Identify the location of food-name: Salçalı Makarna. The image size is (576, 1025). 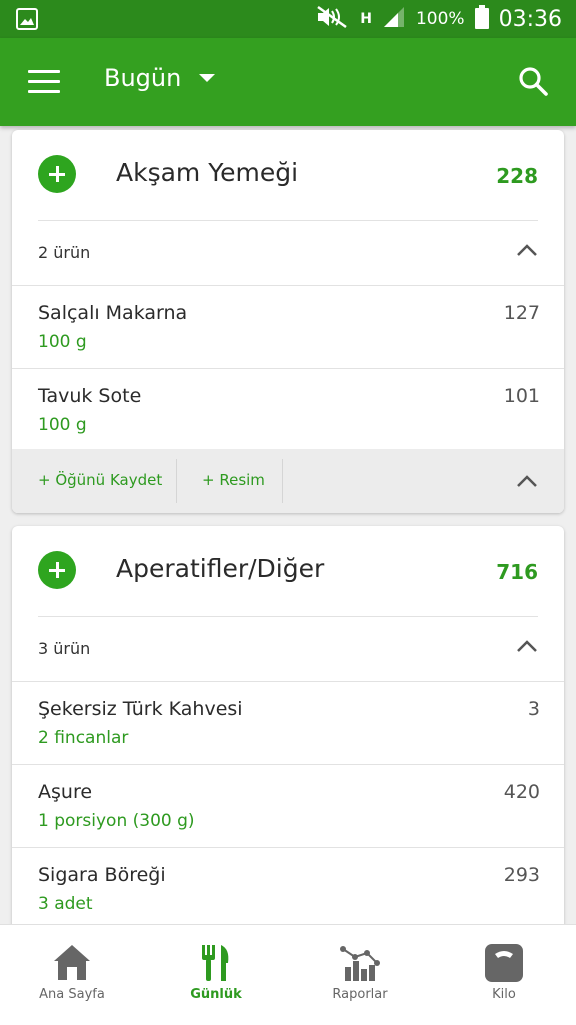
(113, 313).